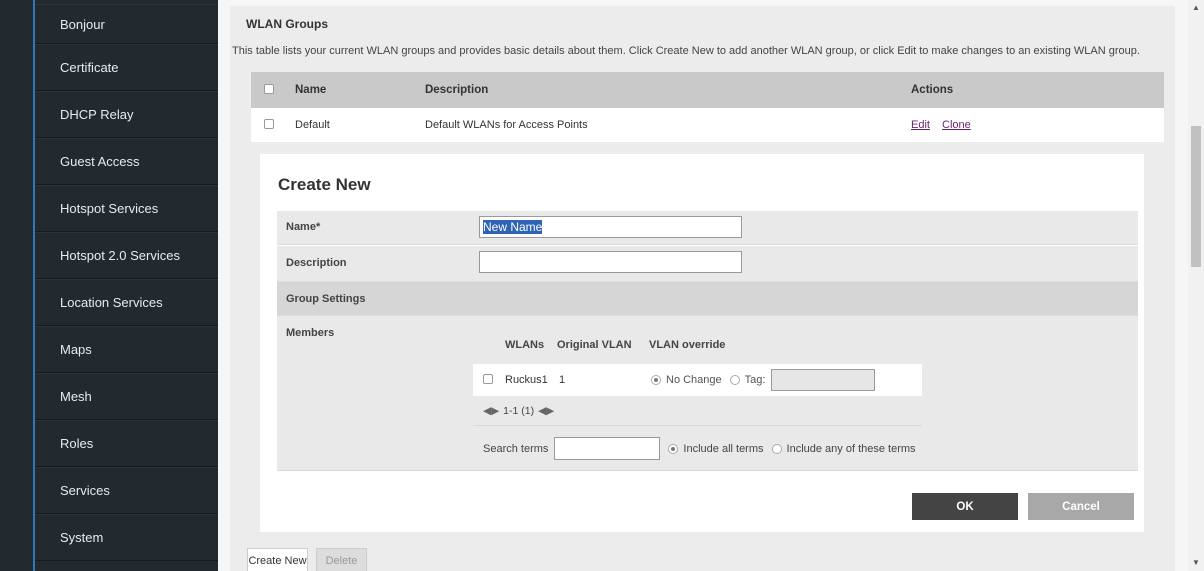 This screenshot has width=1204, height=571. I want to click on original-vlan: 1, so click(562, 380).